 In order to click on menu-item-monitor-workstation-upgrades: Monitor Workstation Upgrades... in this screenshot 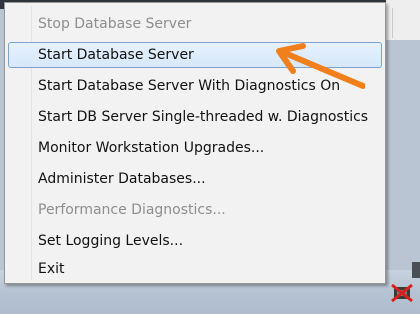, I will do `click(195, 148)`.